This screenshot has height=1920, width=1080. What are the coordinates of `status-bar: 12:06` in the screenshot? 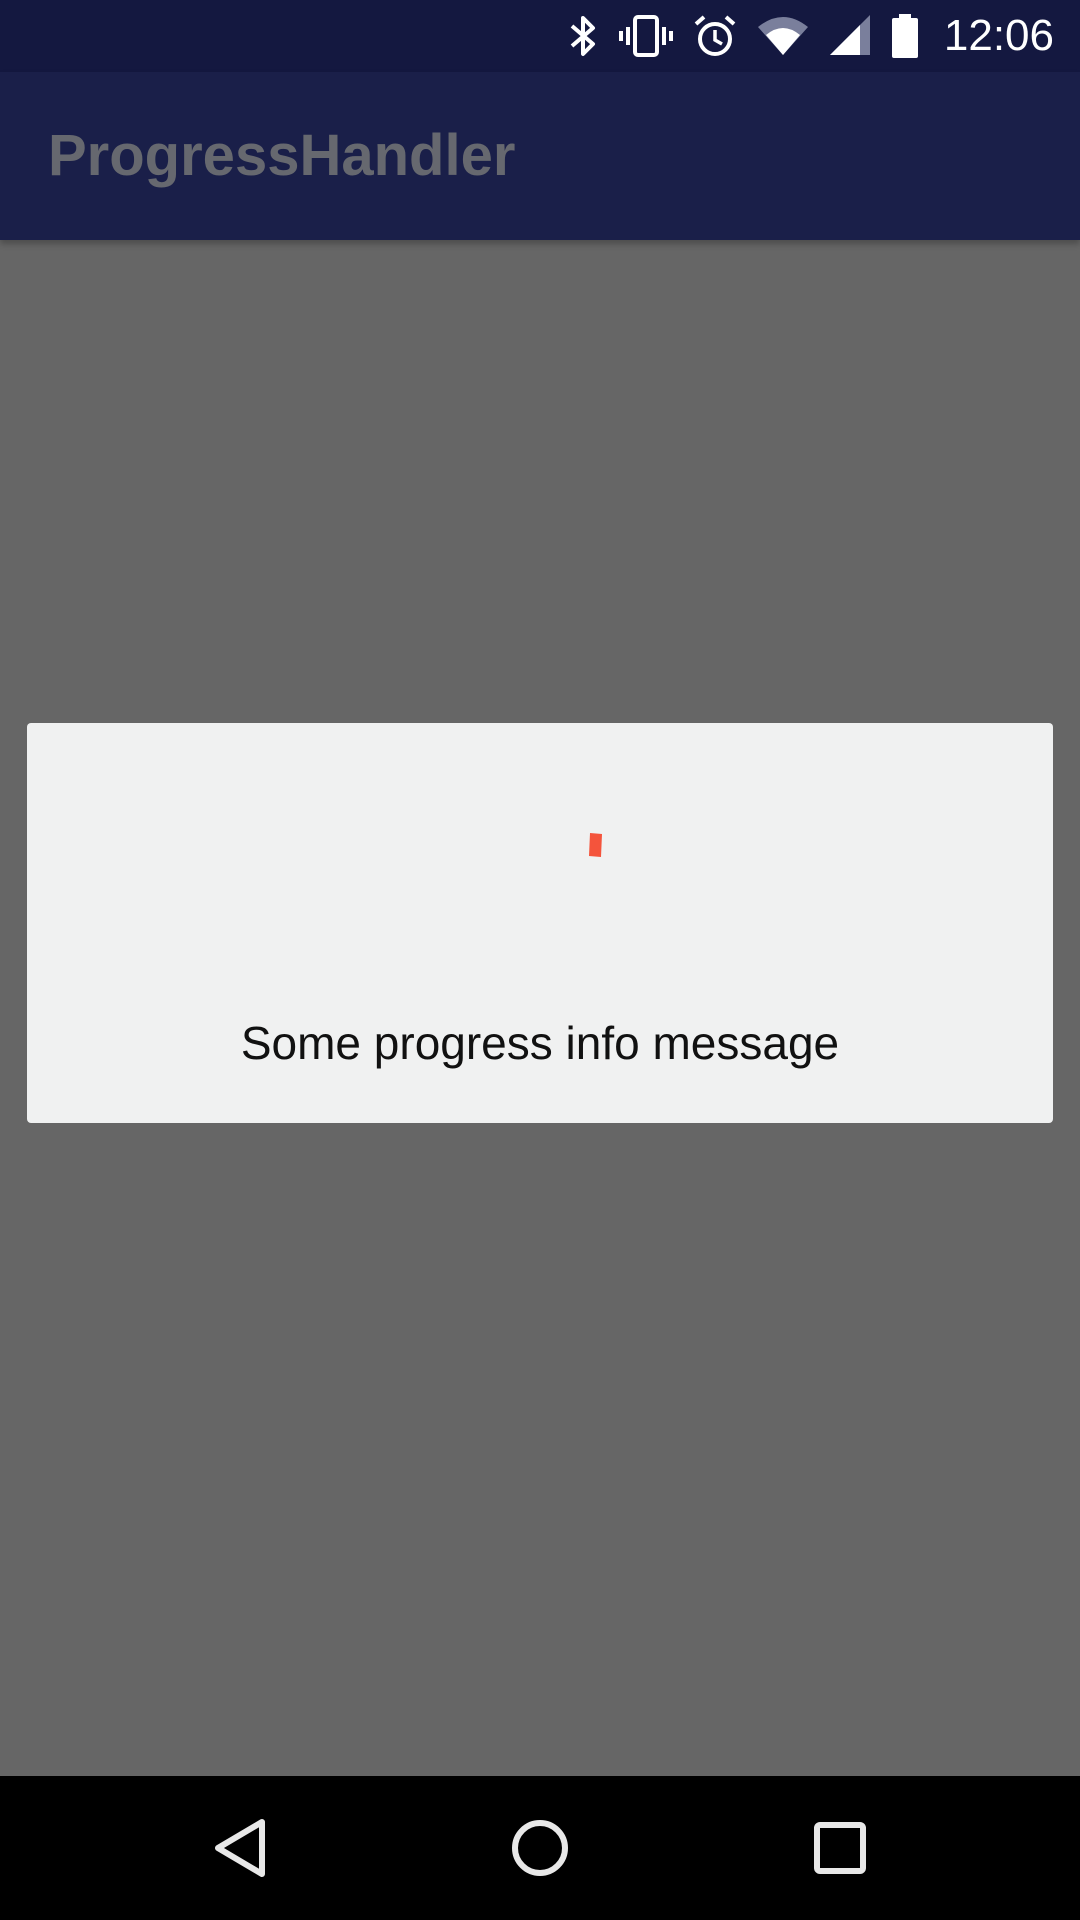 It's located at (540, 36).